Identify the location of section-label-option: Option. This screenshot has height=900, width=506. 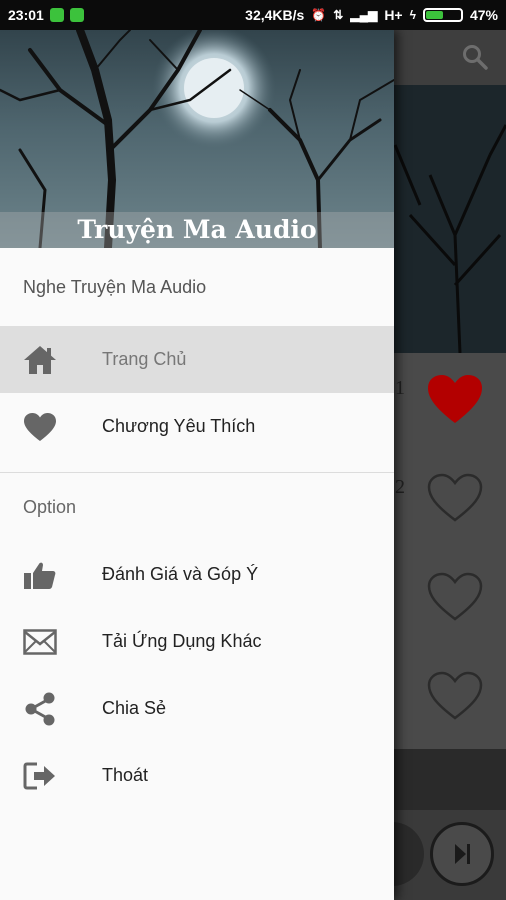
(50, 506).